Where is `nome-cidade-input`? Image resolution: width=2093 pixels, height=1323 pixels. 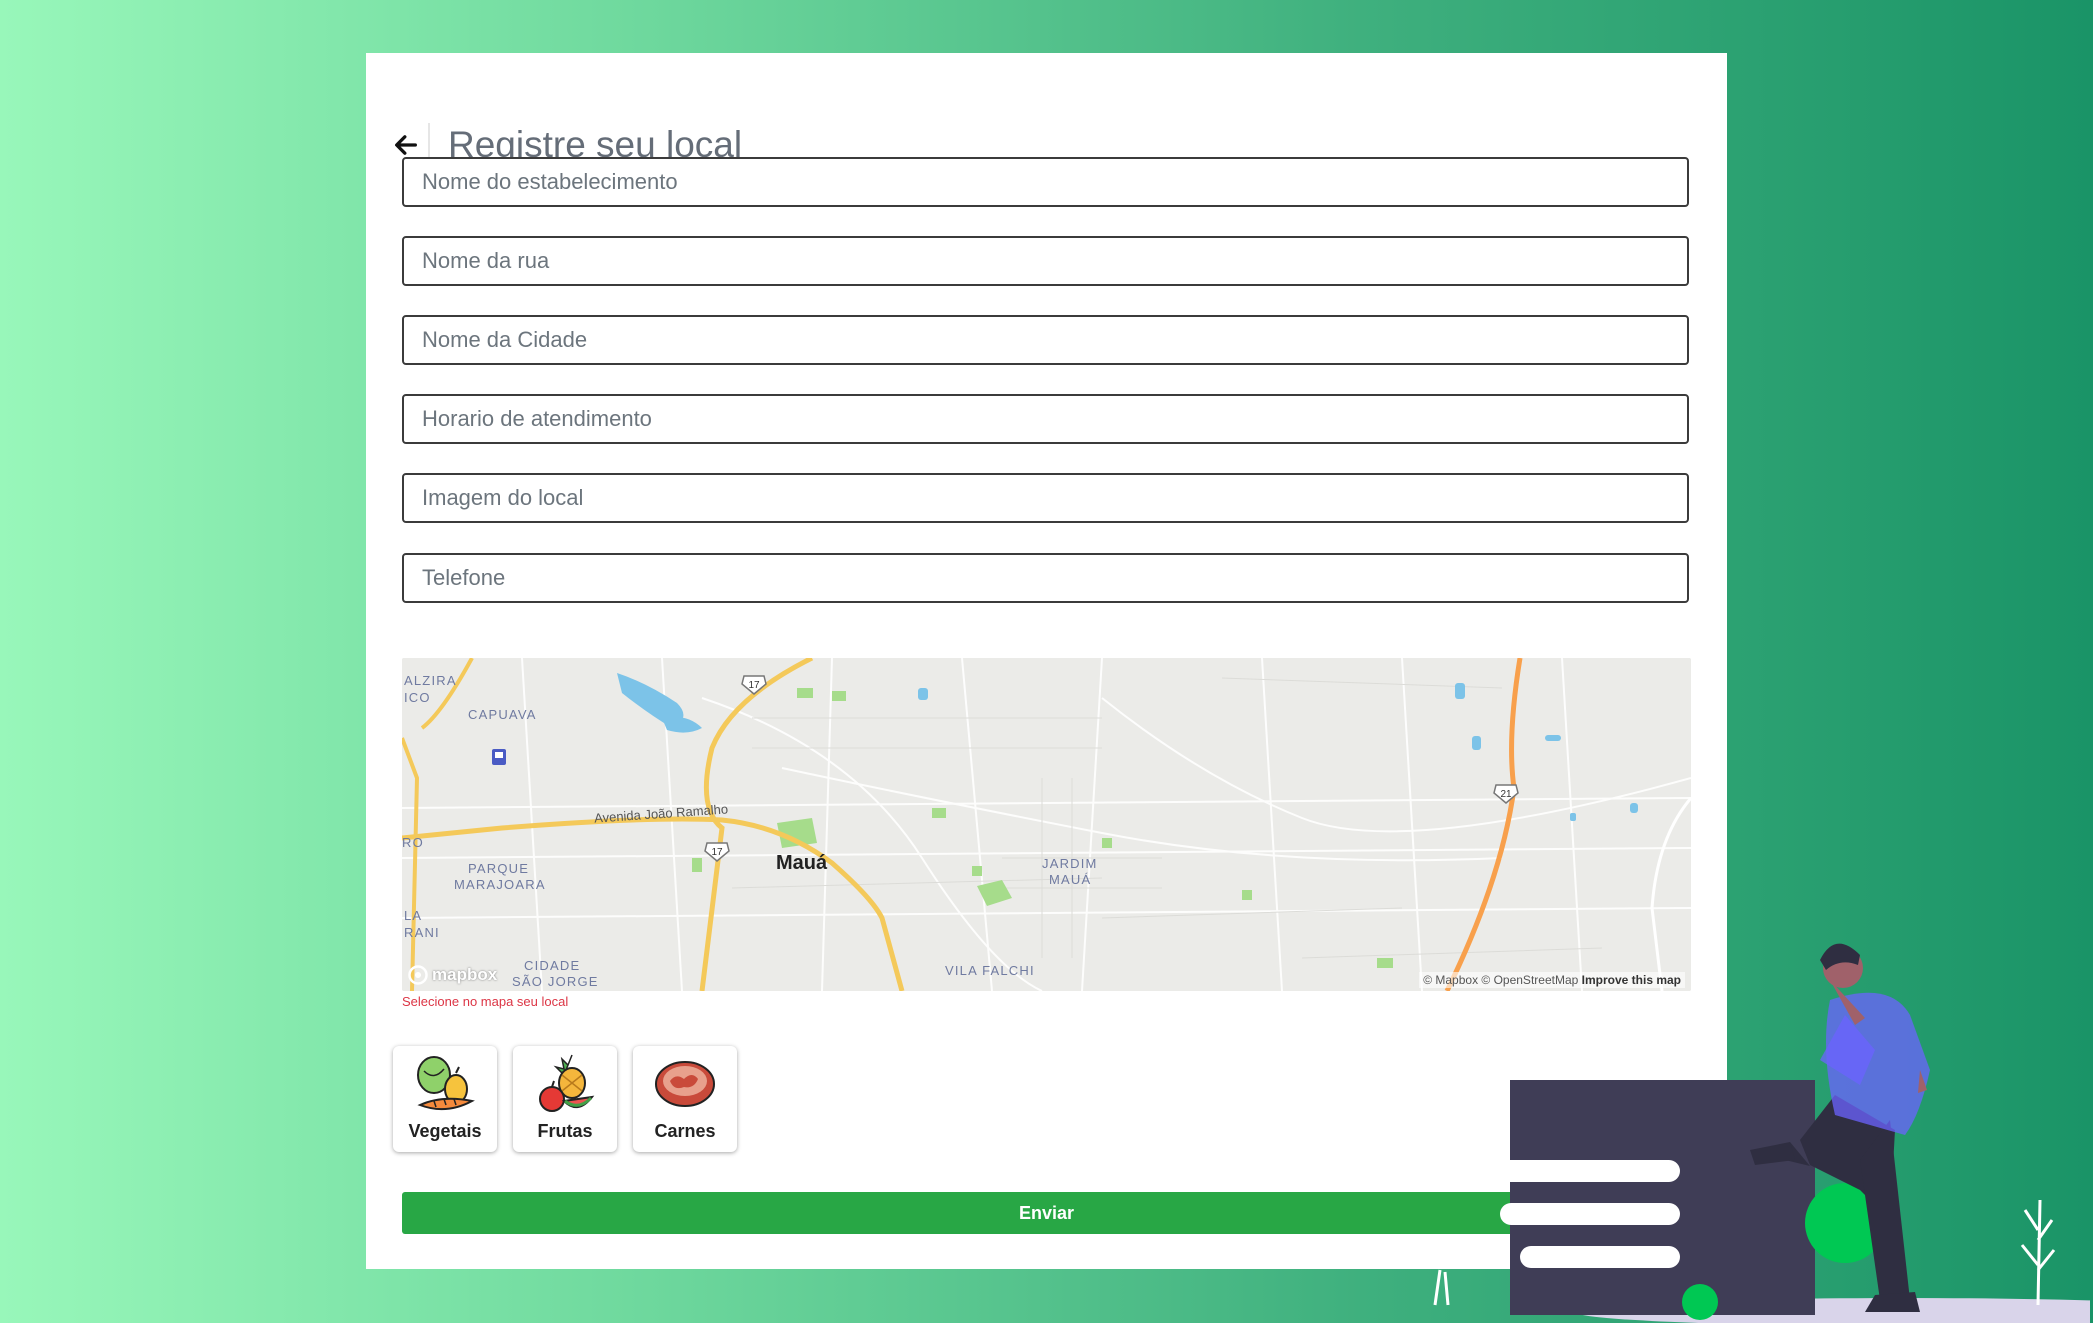
nome-cidade-input is located at coordinates (1045, 340).